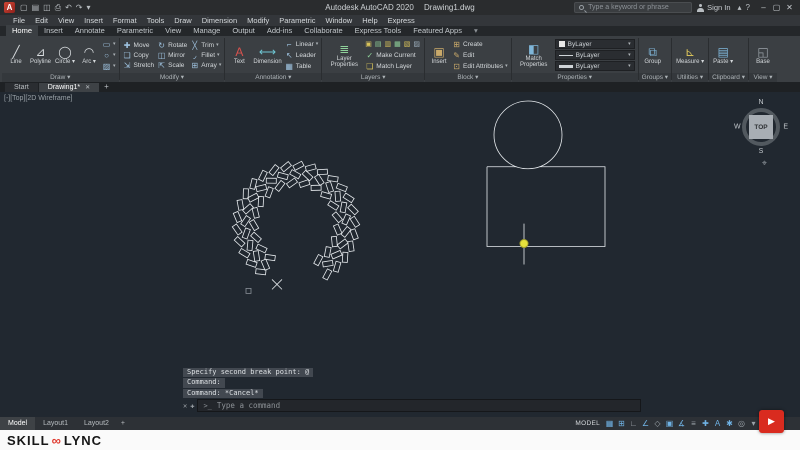 The height and width of the screenshot is (450, 800). I want to click on layer-tool-icon: ▤, so click(378, 44).